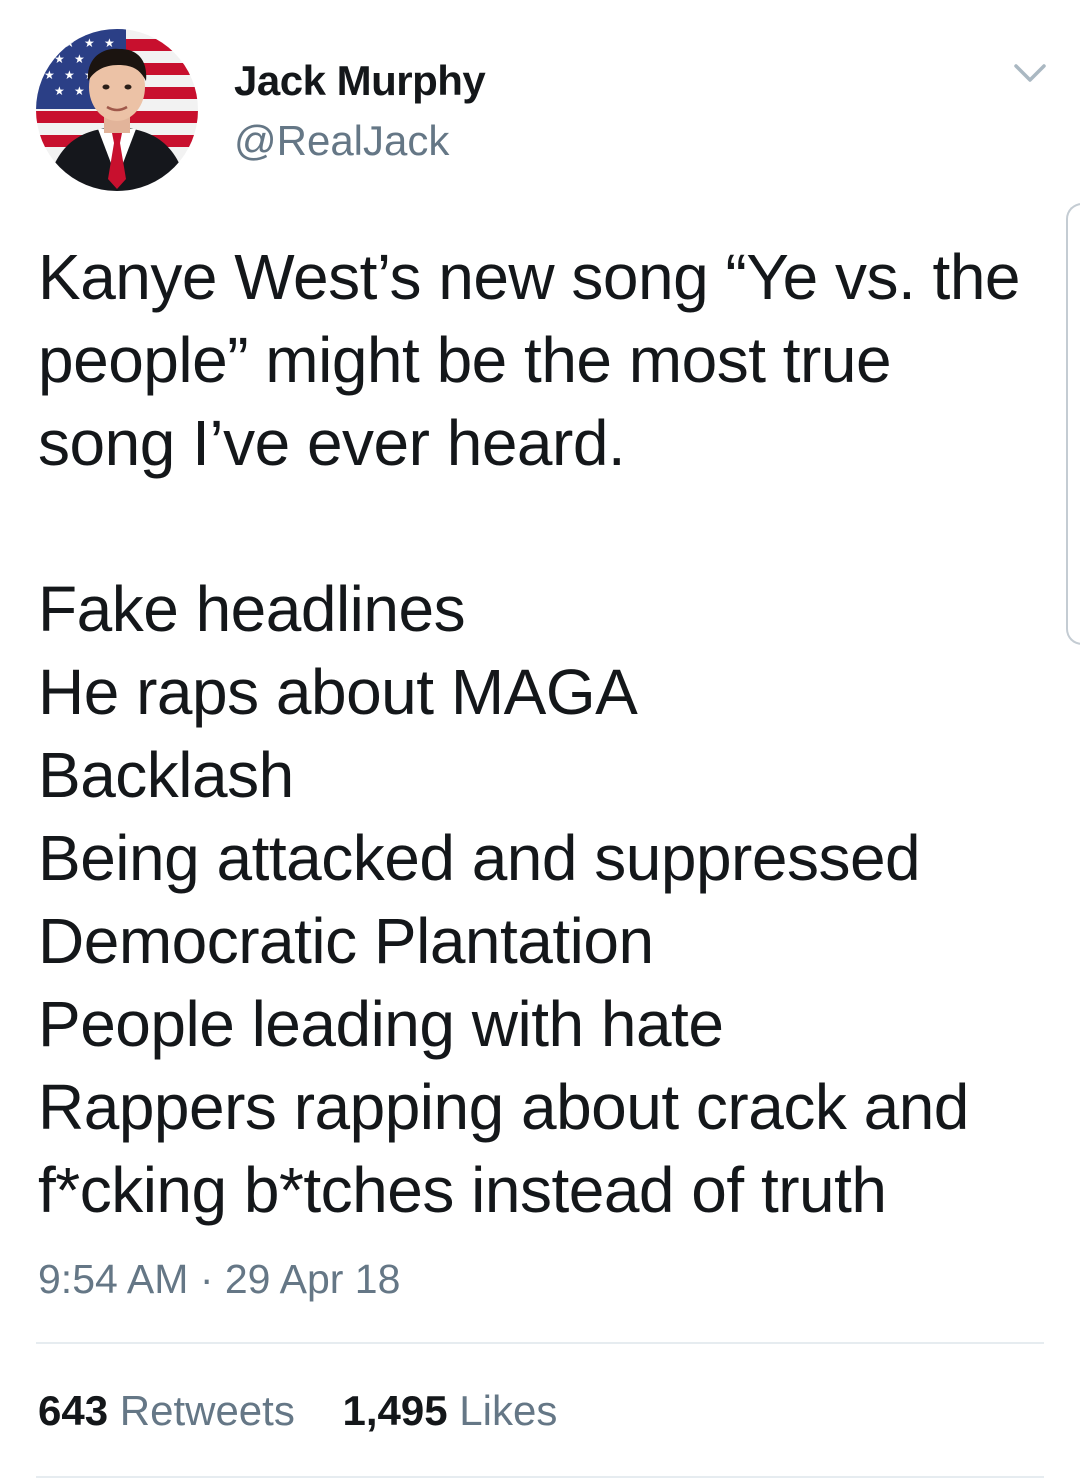 The height and width of the screenshot is (1481, 1080). What do you see at coordinates (381, 1024) in the screenshot?
I see `tweet-line: People leading with hate` at bounding box center [381, 1024].